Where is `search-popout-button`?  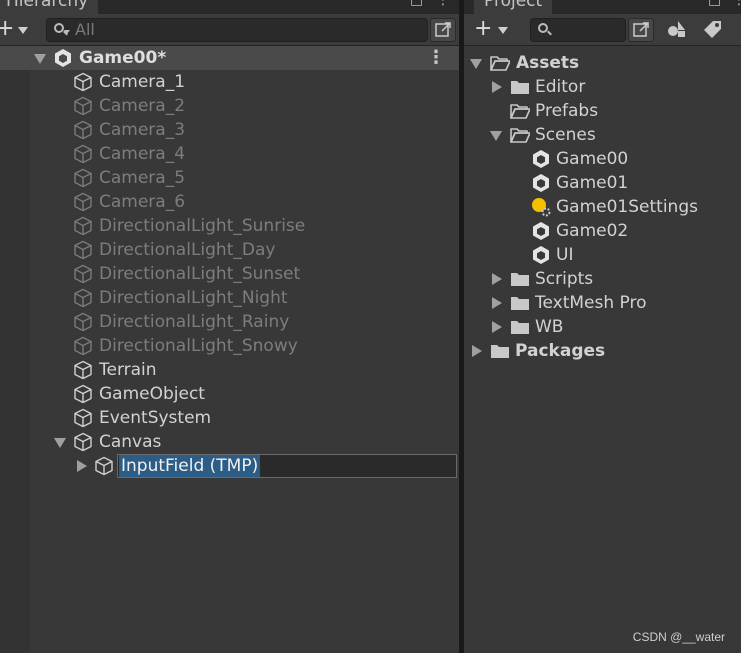 search-popout-button is located at coordinates (641, 30).